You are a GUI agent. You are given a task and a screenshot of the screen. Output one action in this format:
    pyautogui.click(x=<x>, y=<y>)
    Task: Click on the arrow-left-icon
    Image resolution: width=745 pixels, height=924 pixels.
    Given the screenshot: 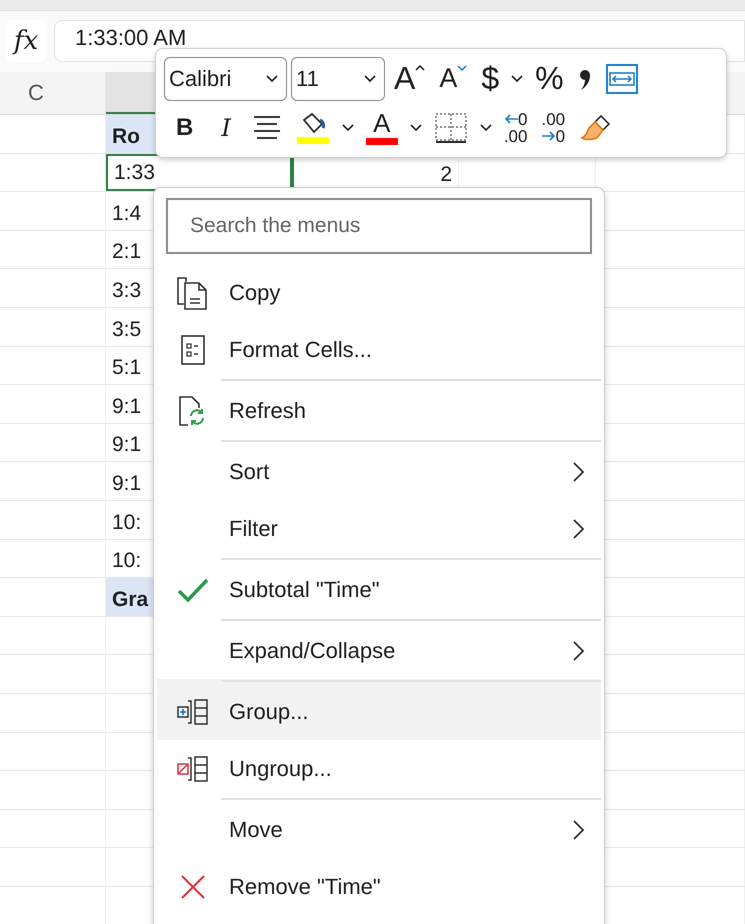 What is the action you would take?
    pyautogui.click(x=511, y=119)
    